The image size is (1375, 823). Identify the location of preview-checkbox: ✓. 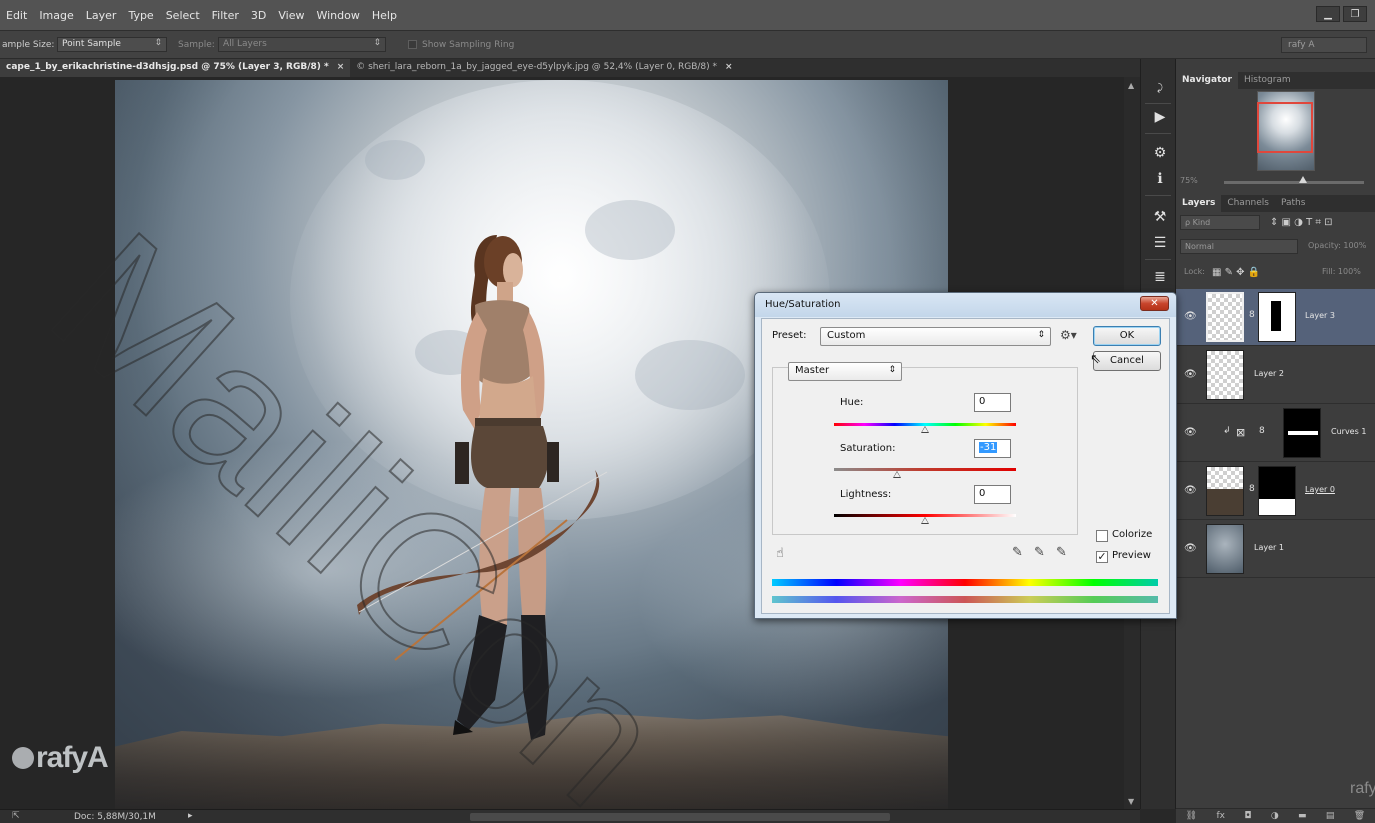
(1102, 557).